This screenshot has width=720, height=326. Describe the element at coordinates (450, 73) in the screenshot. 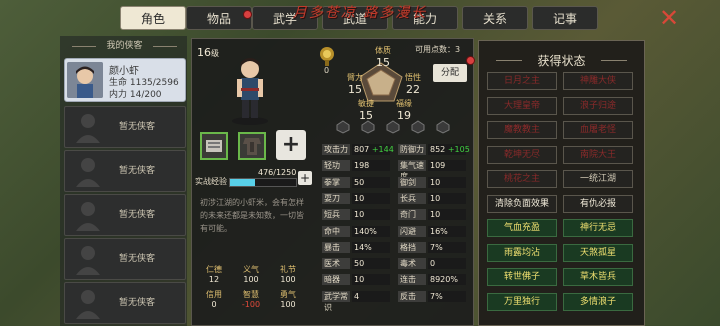

I see `allocate-button: 分配` at that location.